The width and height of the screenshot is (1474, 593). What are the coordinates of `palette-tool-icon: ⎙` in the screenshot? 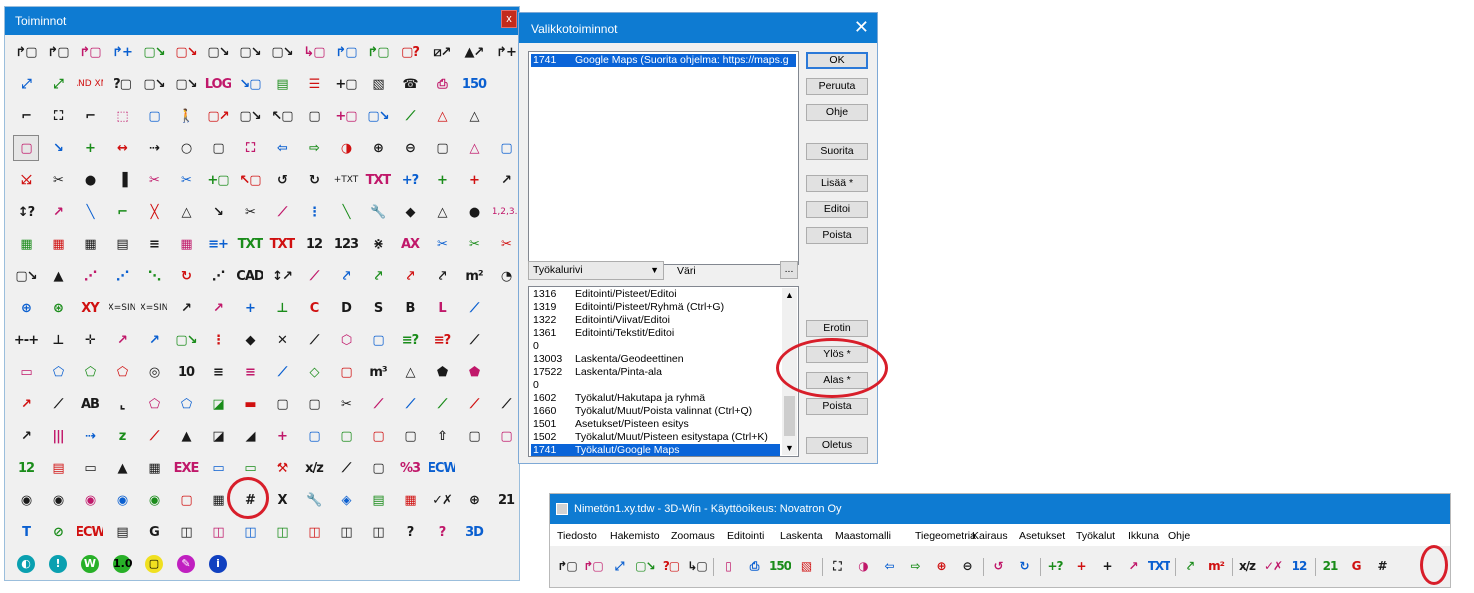 It's located at (442, 84).